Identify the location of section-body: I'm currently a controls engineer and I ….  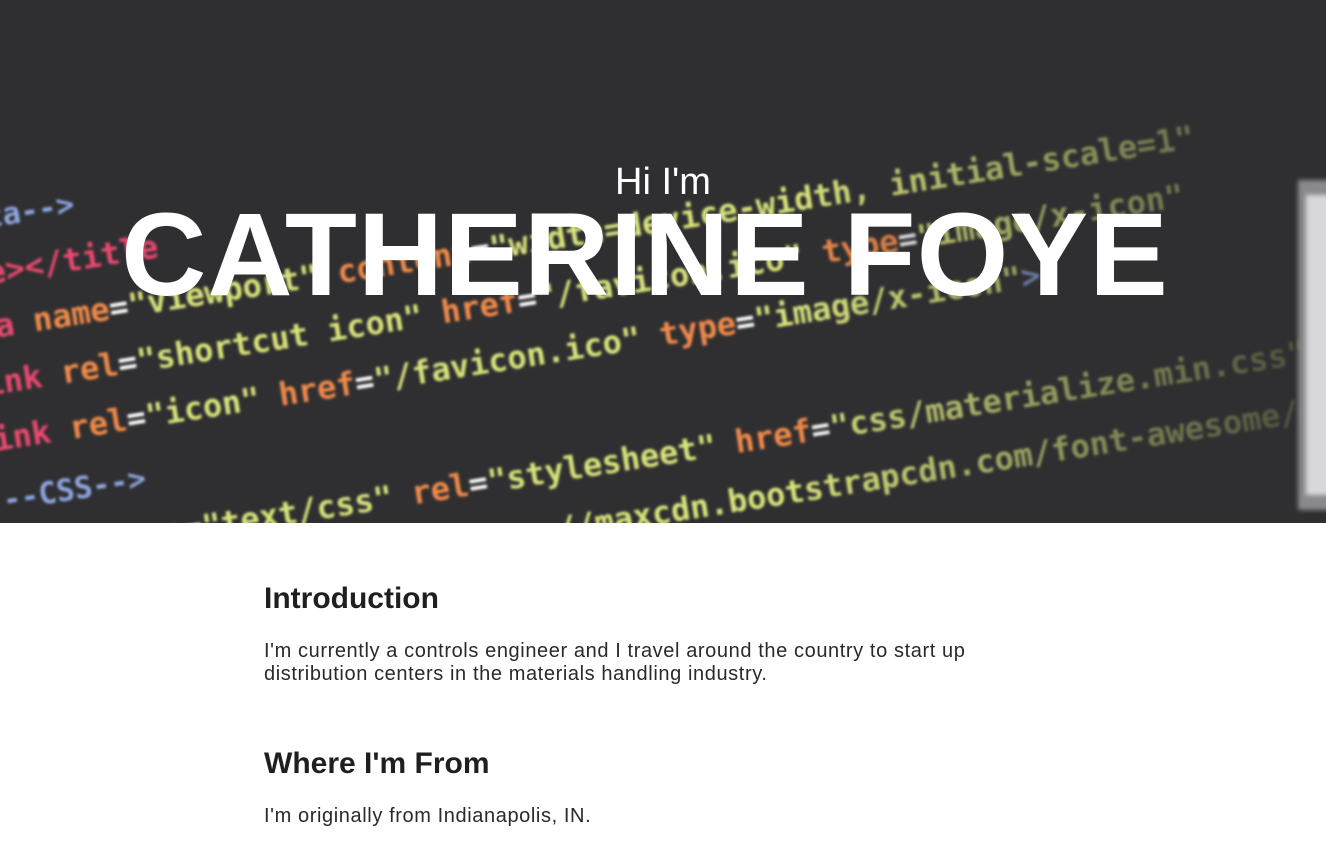
(615, 662).